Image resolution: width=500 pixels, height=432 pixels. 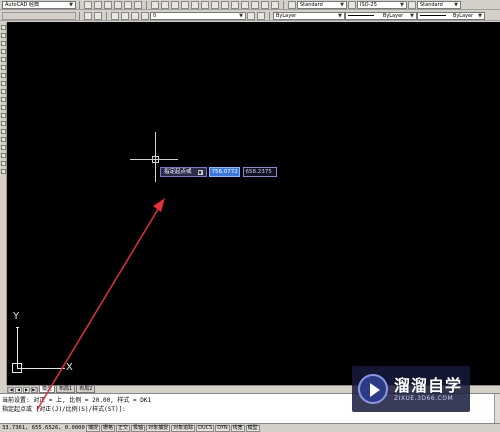 I want to click on revision-cloud-icon, so click(x=3, y=83).